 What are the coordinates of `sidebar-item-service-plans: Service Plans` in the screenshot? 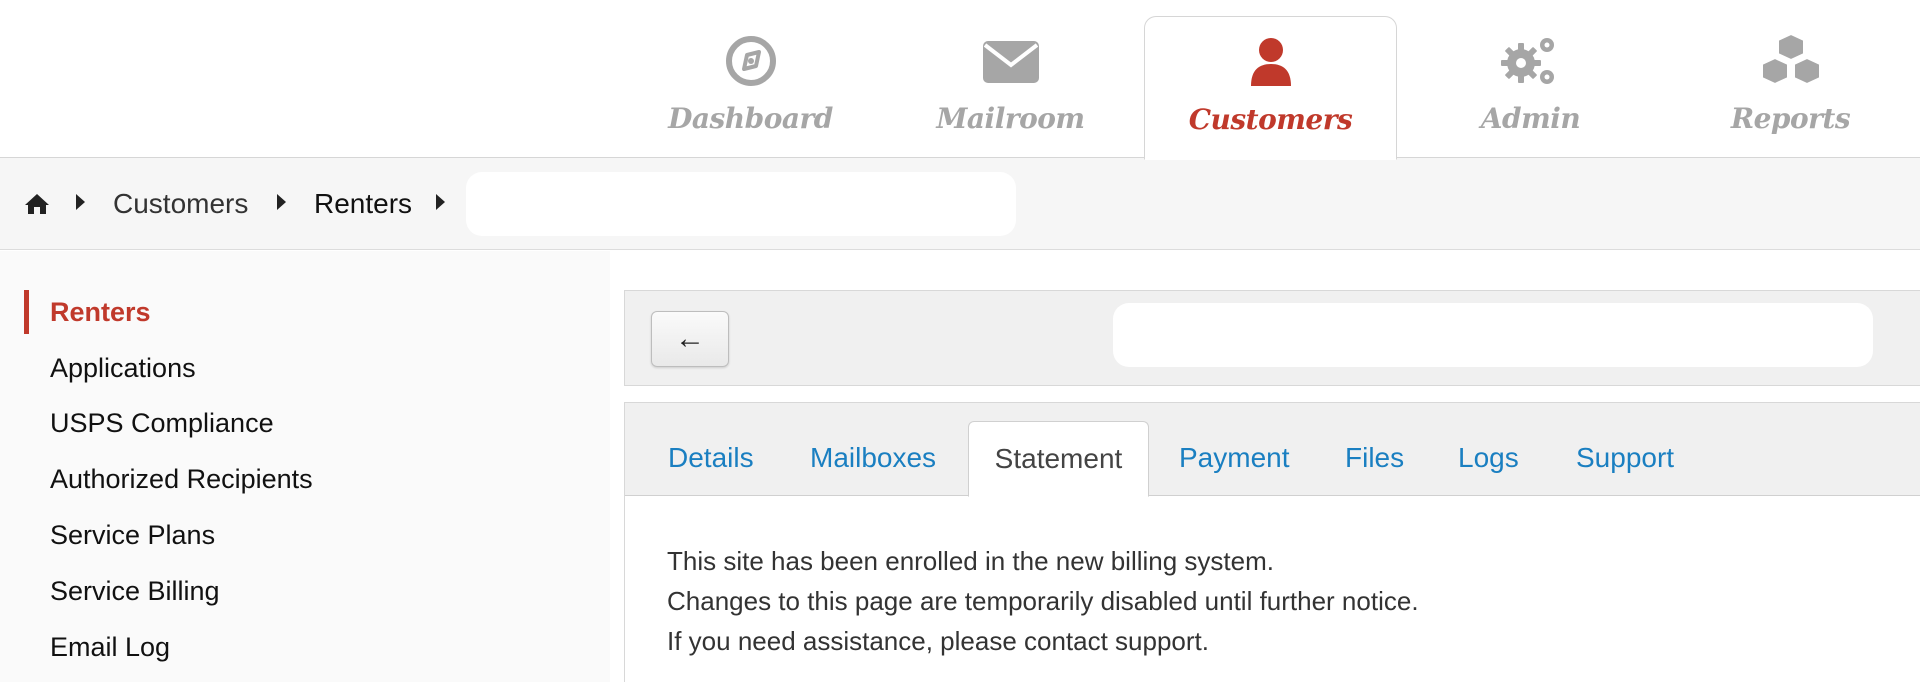 It's located at (132, 535).